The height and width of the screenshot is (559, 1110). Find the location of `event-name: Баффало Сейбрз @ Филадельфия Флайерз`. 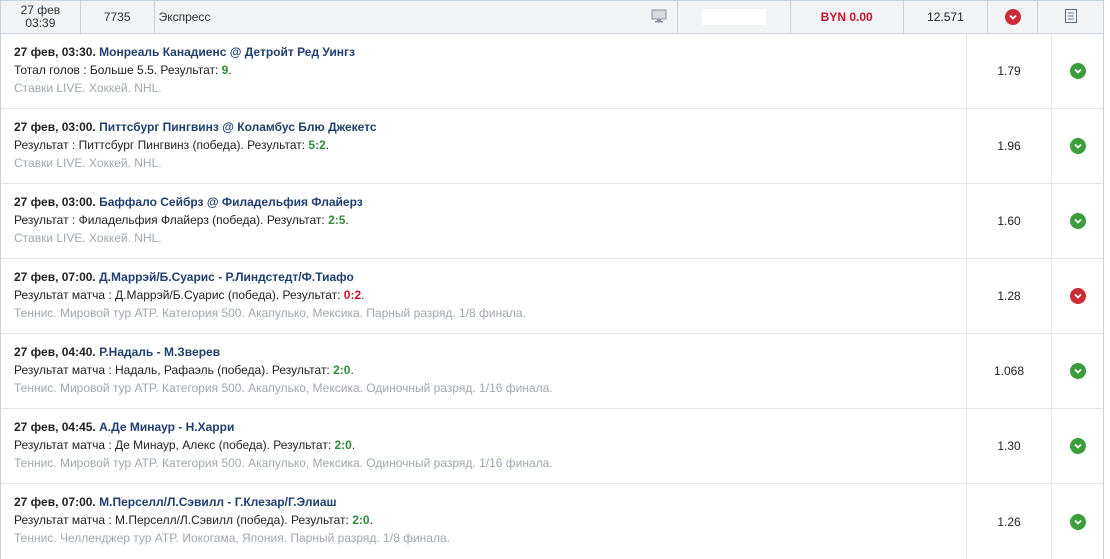

event-name: Баффало Сейбрз @ Филадельфия Флайерз is located at coordinates (231, 202).